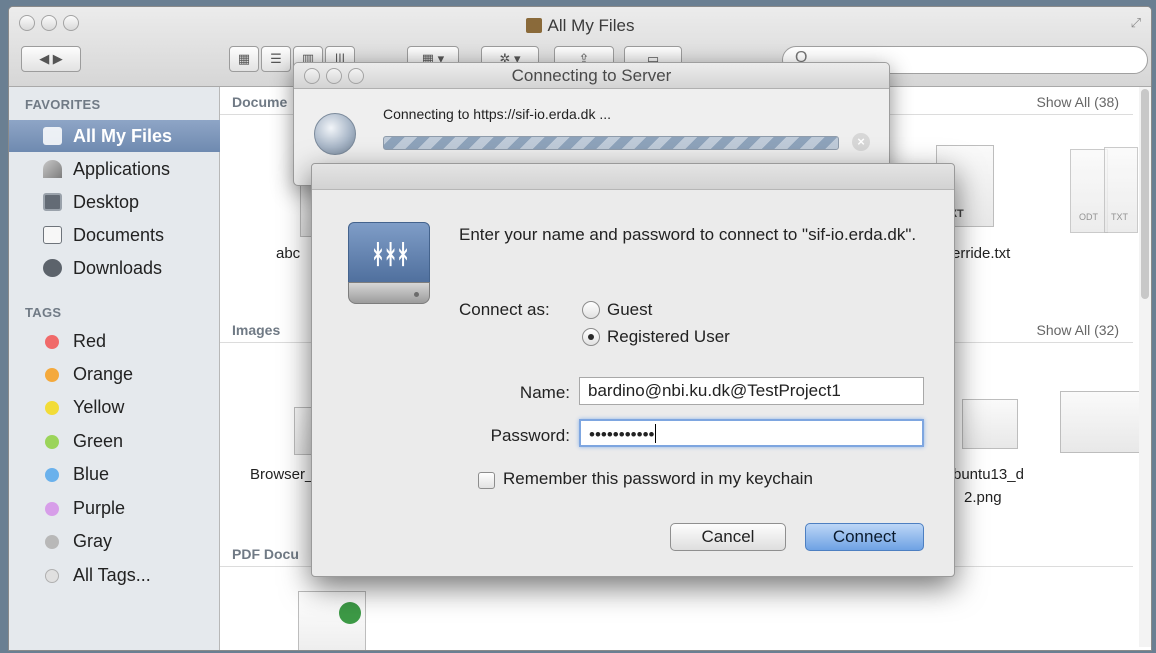 This screenshot has width=1156, height=653. I want to click on file-server-icon: ᚼᚼᚼ, so click(389, 263).